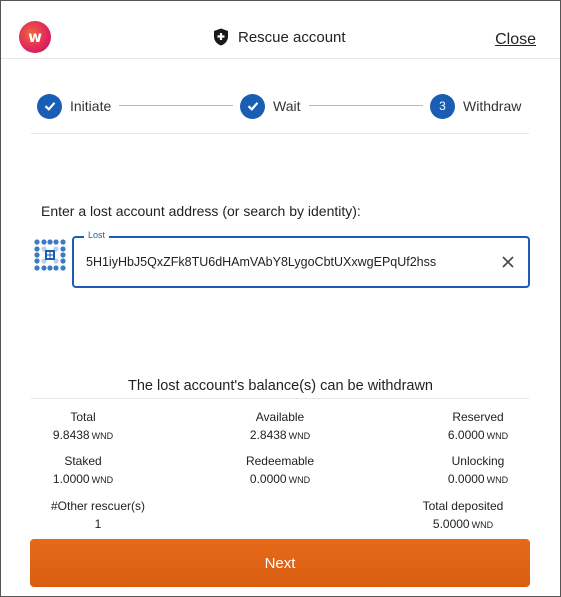  Describe the element at coordinates (91, 106) in the screenshot. I see `step-label-initiate: Initiate` at that location.